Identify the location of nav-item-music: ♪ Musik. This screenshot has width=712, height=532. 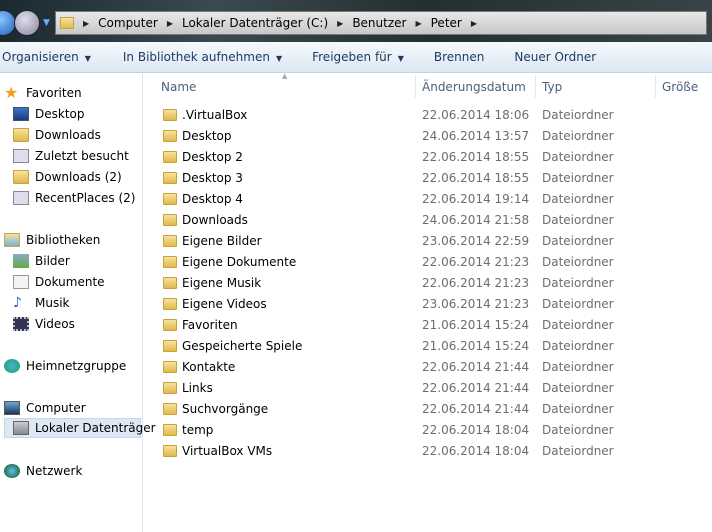
(41, 303).